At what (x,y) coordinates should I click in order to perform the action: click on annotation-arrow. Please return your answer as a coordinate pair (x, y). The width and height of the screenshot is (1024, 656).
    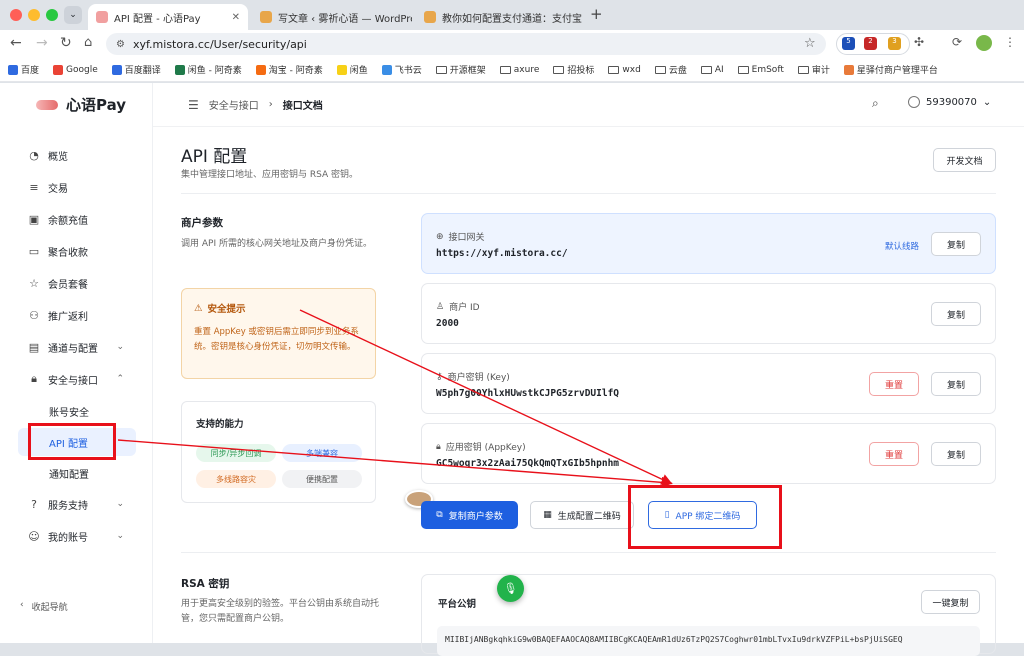
    Looking at the image, I should click on (395, 398).